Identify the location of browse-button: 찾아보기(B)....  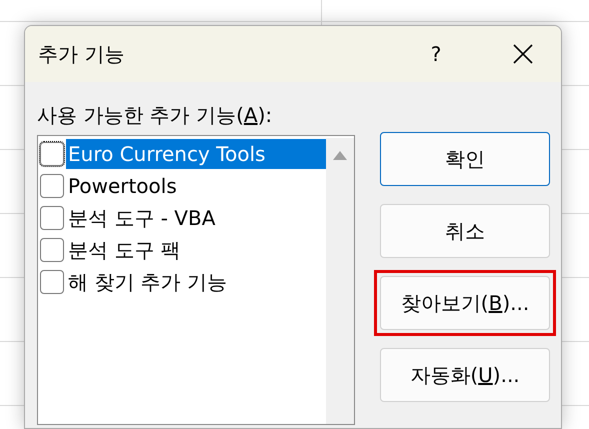
(465, 303).